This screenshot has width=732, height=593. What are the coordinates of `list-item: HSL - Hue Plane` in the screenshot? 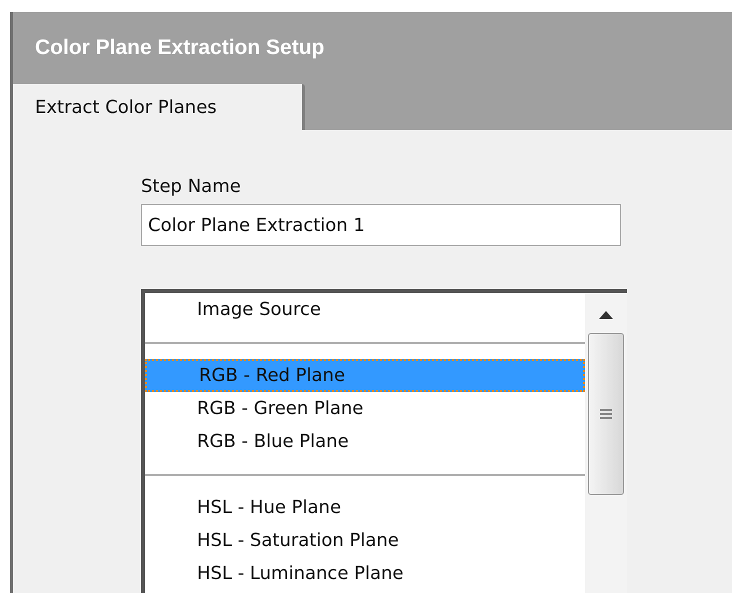 It's located at (365, 507).